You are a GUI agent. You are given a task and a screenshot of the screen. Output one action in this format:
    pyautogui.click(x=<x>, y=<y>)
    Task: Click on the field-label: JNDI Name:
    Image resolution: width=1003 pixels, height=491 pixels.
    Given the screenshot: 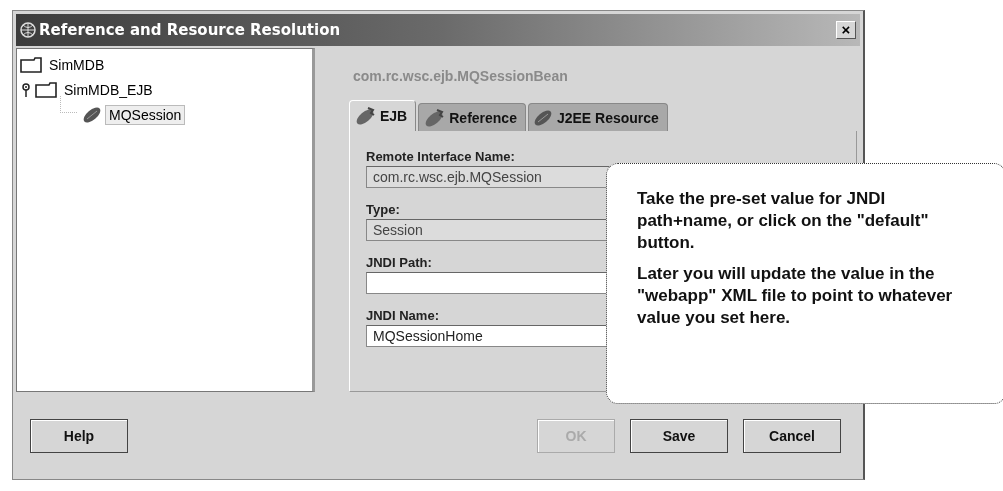 What is the action you would take?
    pyautogui.click(x=402, y=315)
    